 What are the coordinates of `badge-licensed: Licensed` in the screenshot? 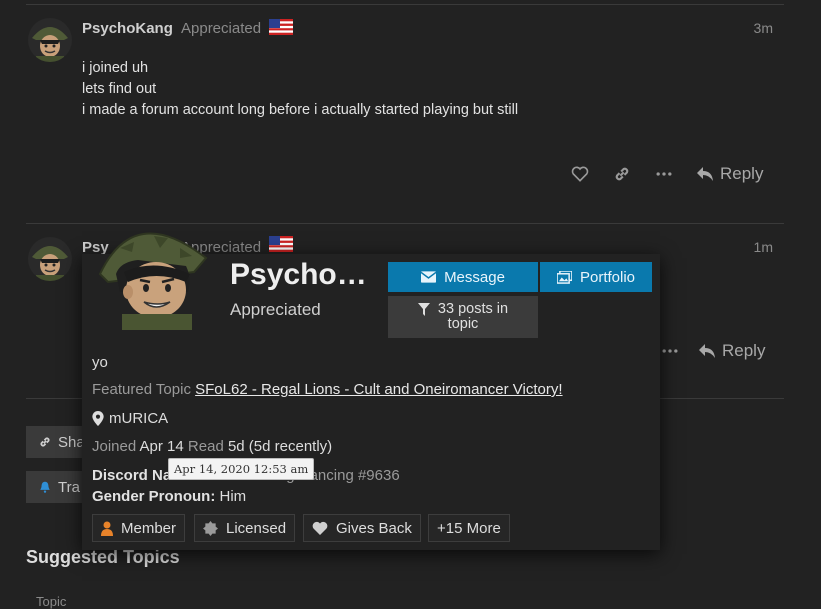 It's located at (245, 528).